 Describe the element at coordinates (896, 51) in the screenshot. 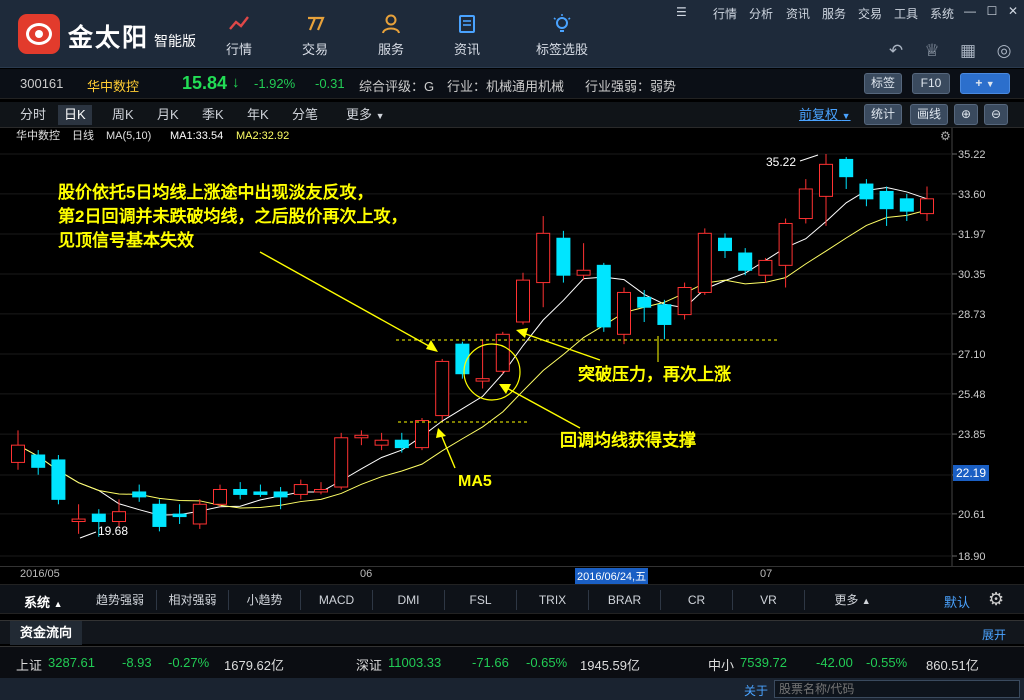

I see `back-icon: ↶` at that location.